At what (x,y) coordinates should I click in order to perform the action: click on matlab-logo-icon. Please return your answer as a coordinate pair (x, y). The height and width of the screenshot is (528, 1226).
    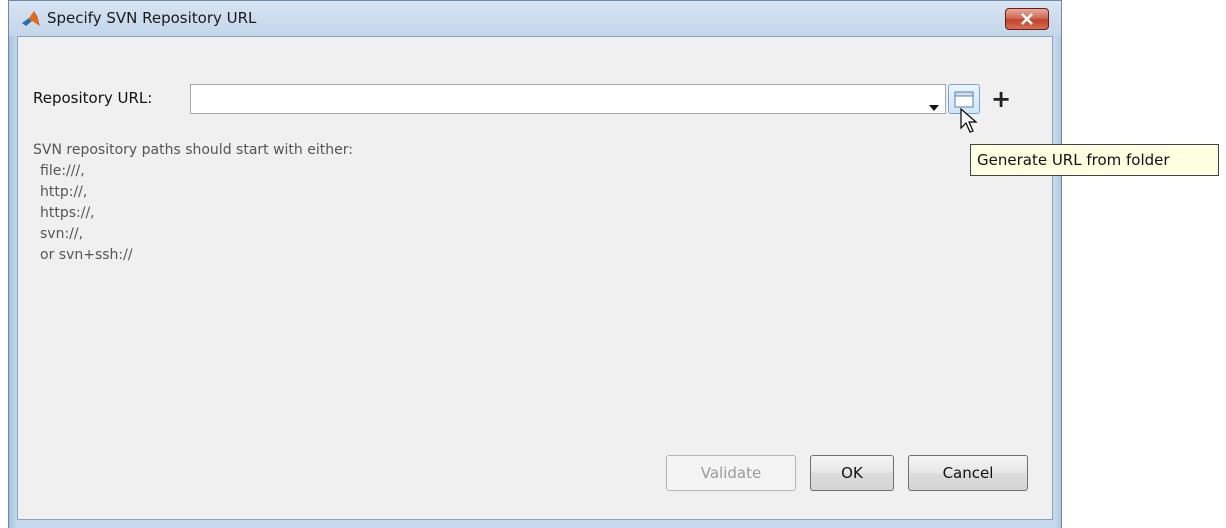
    Looking at the image, I should click on (31, 19).